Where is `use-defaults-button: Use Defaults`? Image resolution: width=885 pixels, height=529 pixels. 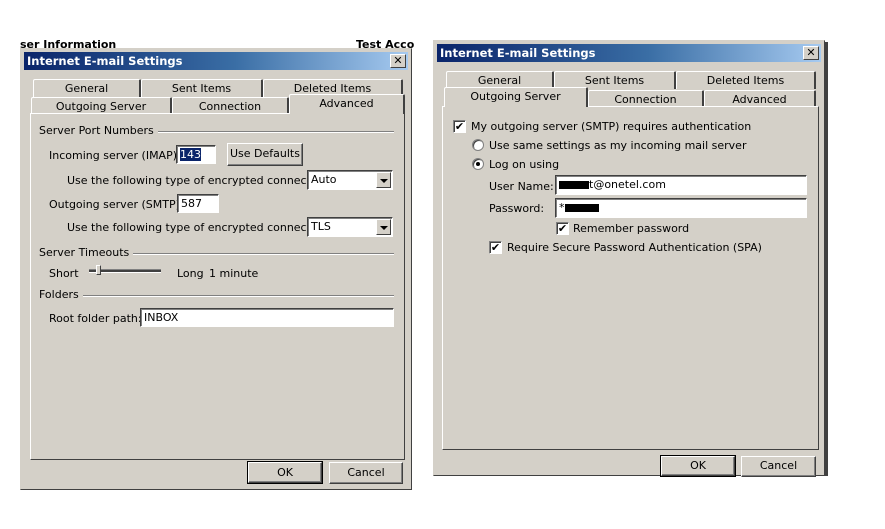 use-defaults-button: Use Defaults is located at coordinates (265, 154).